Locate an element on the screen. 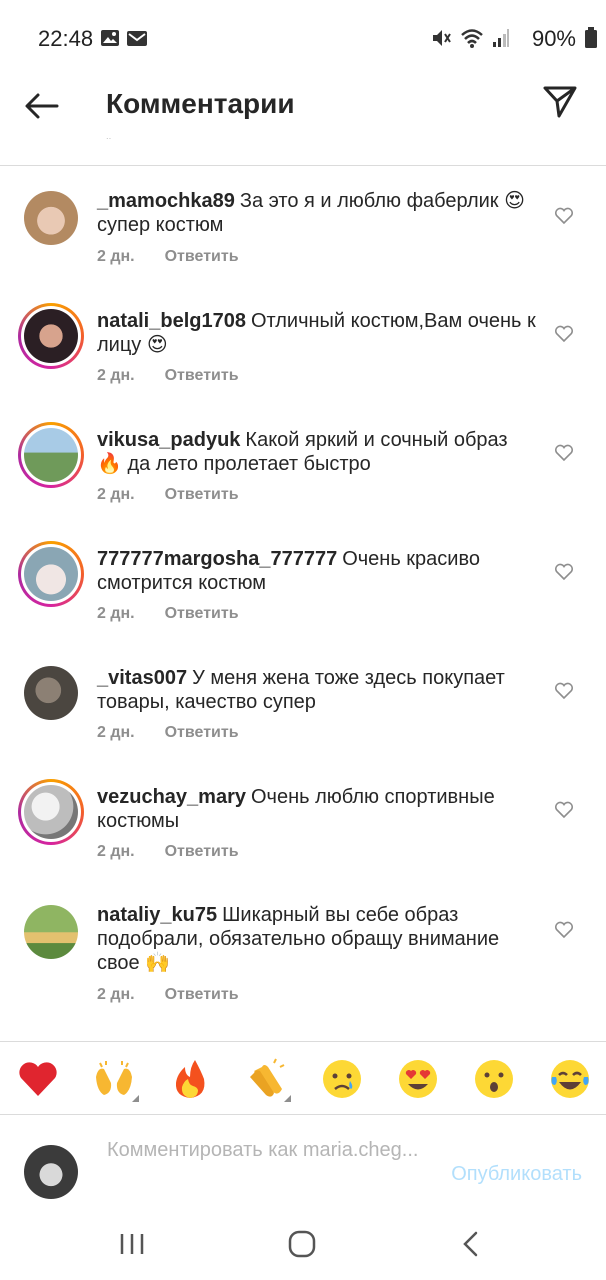 Image resolution: width=606 pixels, height=1280 pixels. system-icons is located at coordinates (470, 38).